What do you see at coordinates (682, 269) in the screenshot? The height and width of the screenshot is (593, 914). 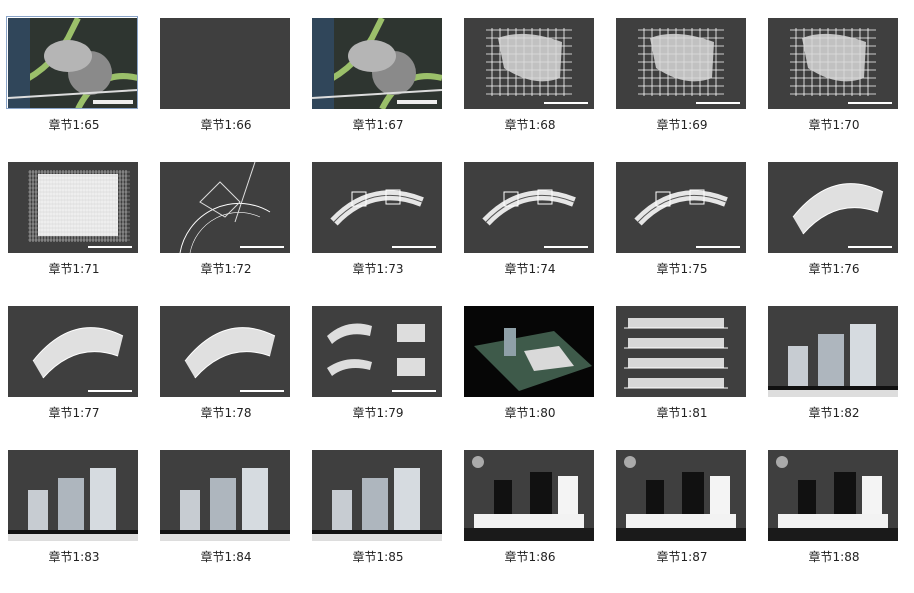 I see `thumbnail-label: 章节1:75` at bounding box center [682, 269].